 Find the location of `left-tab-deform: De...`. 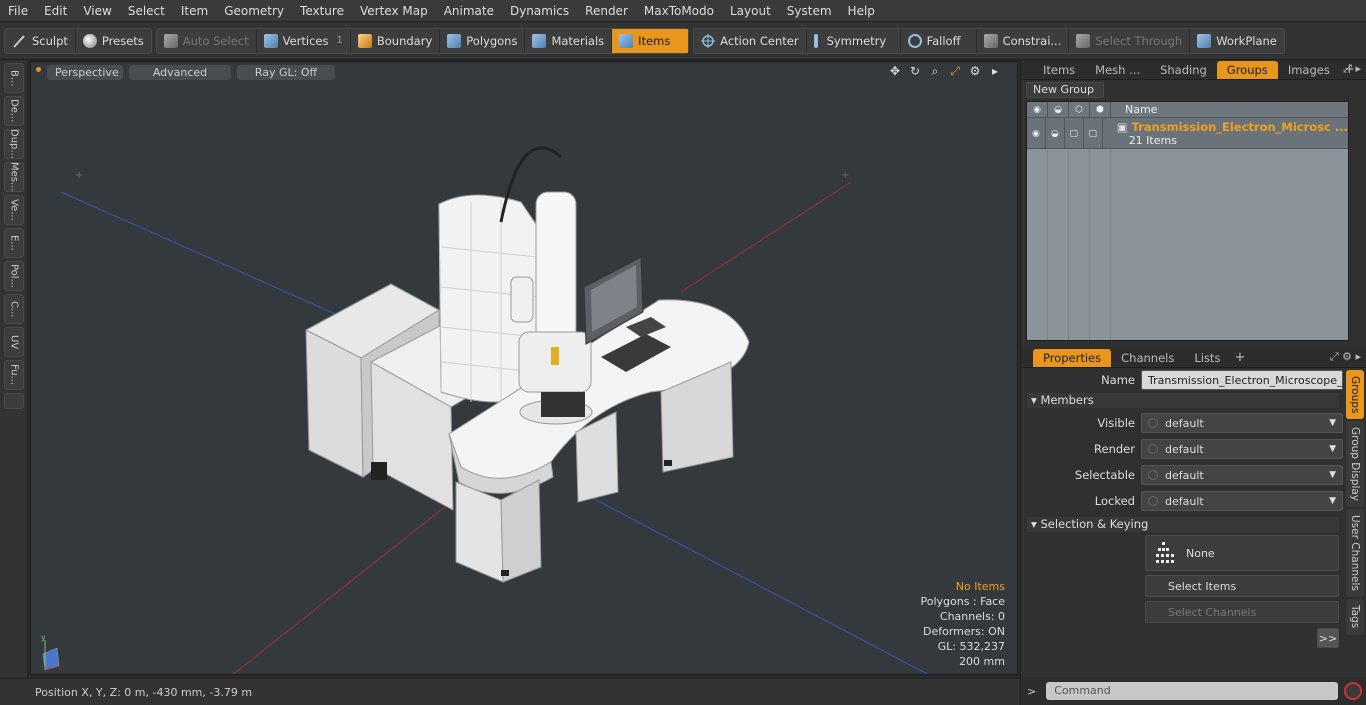

left-tab-deform: De... is located at coordinates (14, 111).